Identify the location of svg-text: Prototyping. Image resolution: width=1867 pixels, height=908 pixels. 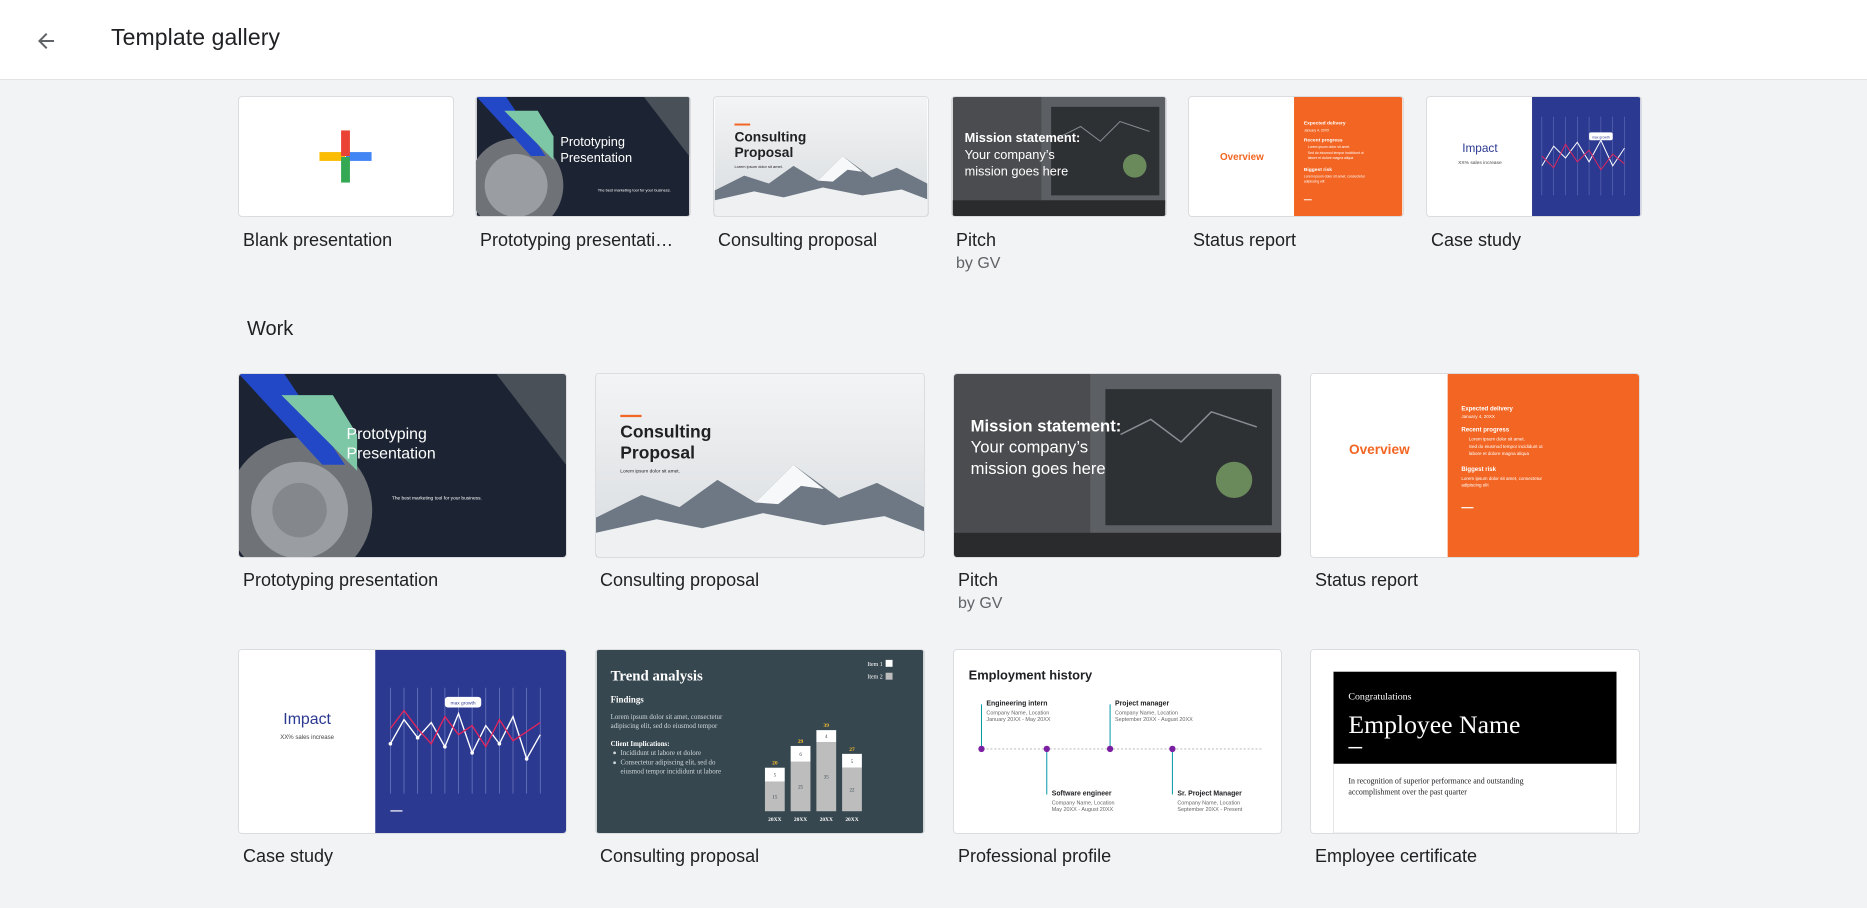
(386, 434).